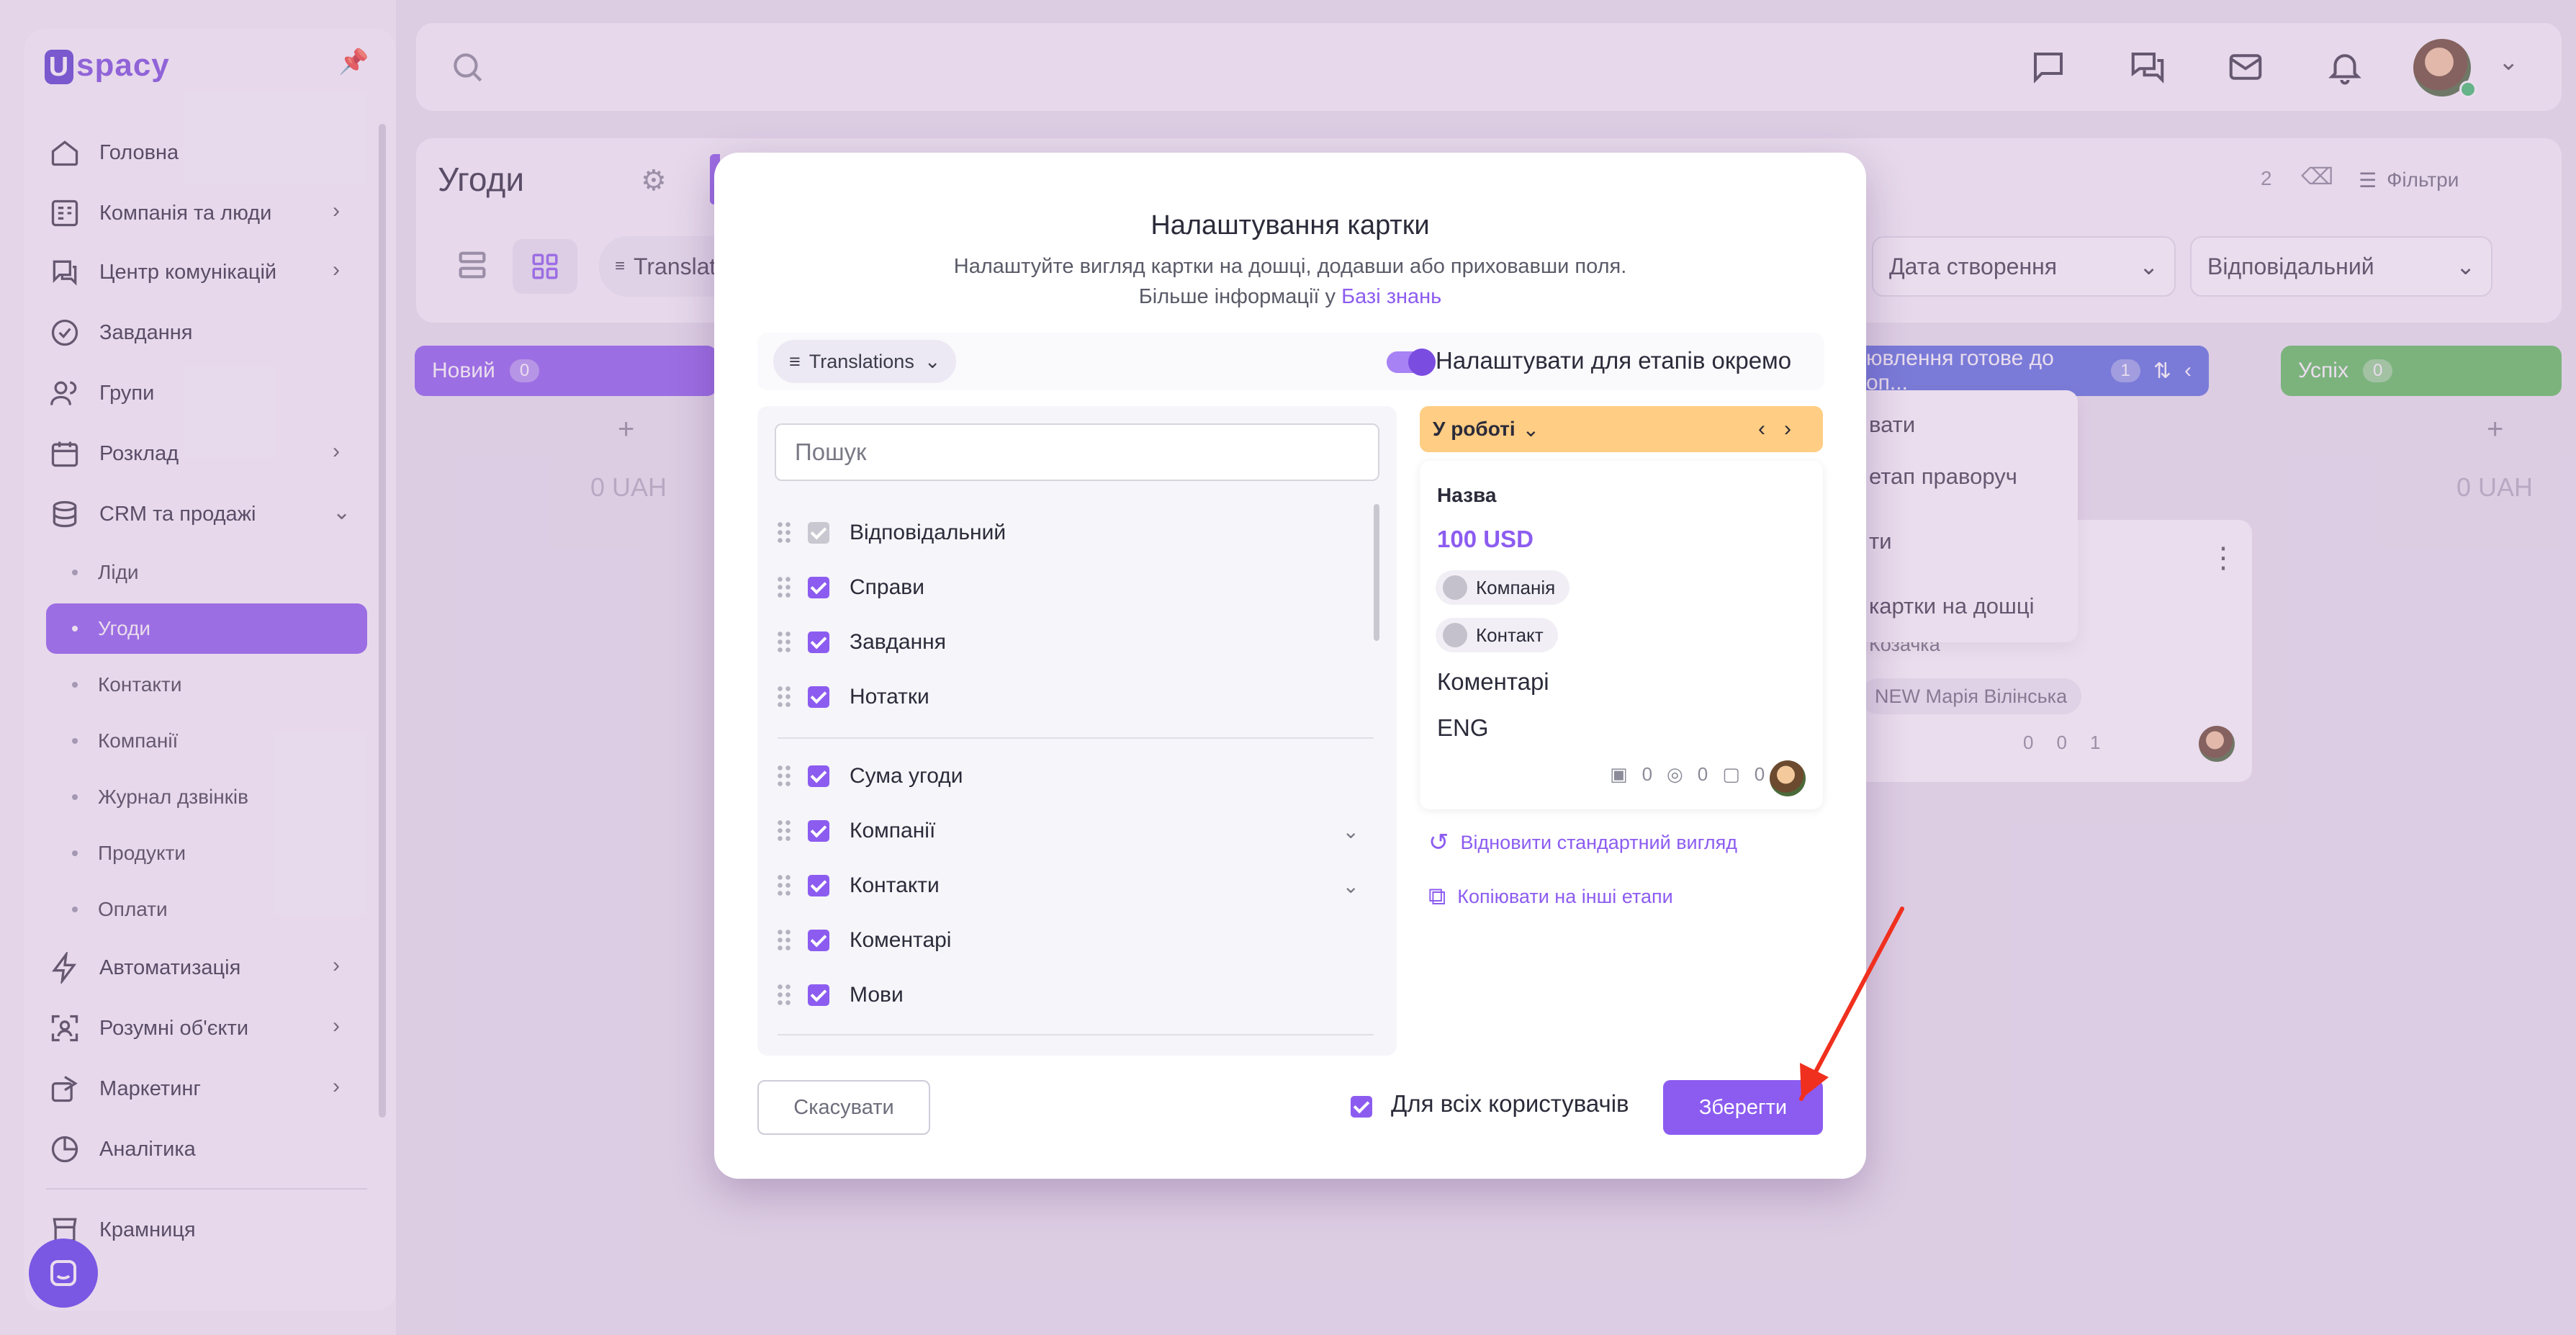 The image size is (2576, 1335). Describe the element at coordinates (1614, 361) in the screenshot. I see `per-stage-toggle-label: Налаштувати для етапів окремо` at that location.